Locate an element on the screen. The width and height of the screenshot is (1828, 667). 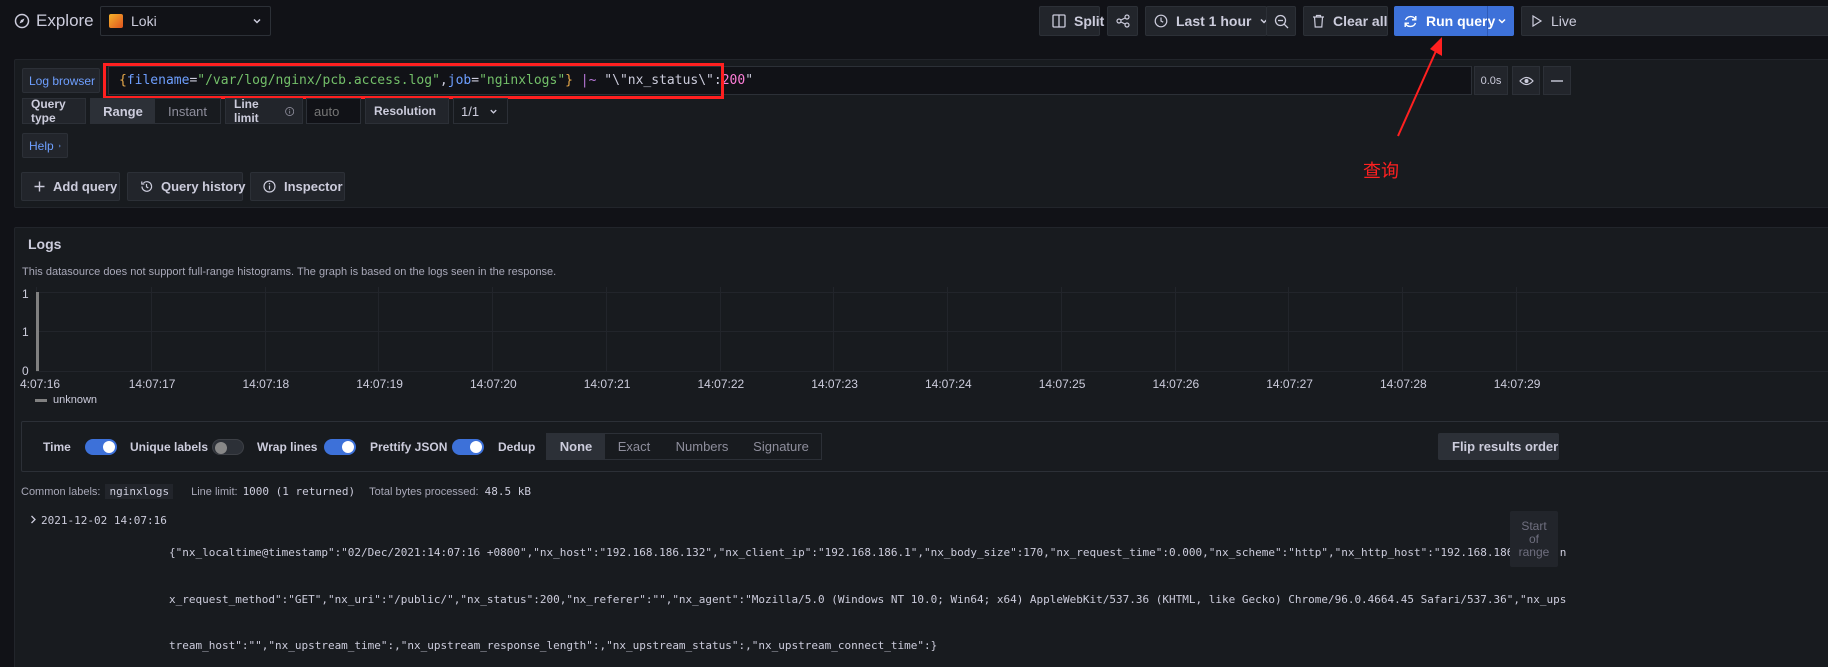
loki-logo-icon is located at coordinates (116, 21).